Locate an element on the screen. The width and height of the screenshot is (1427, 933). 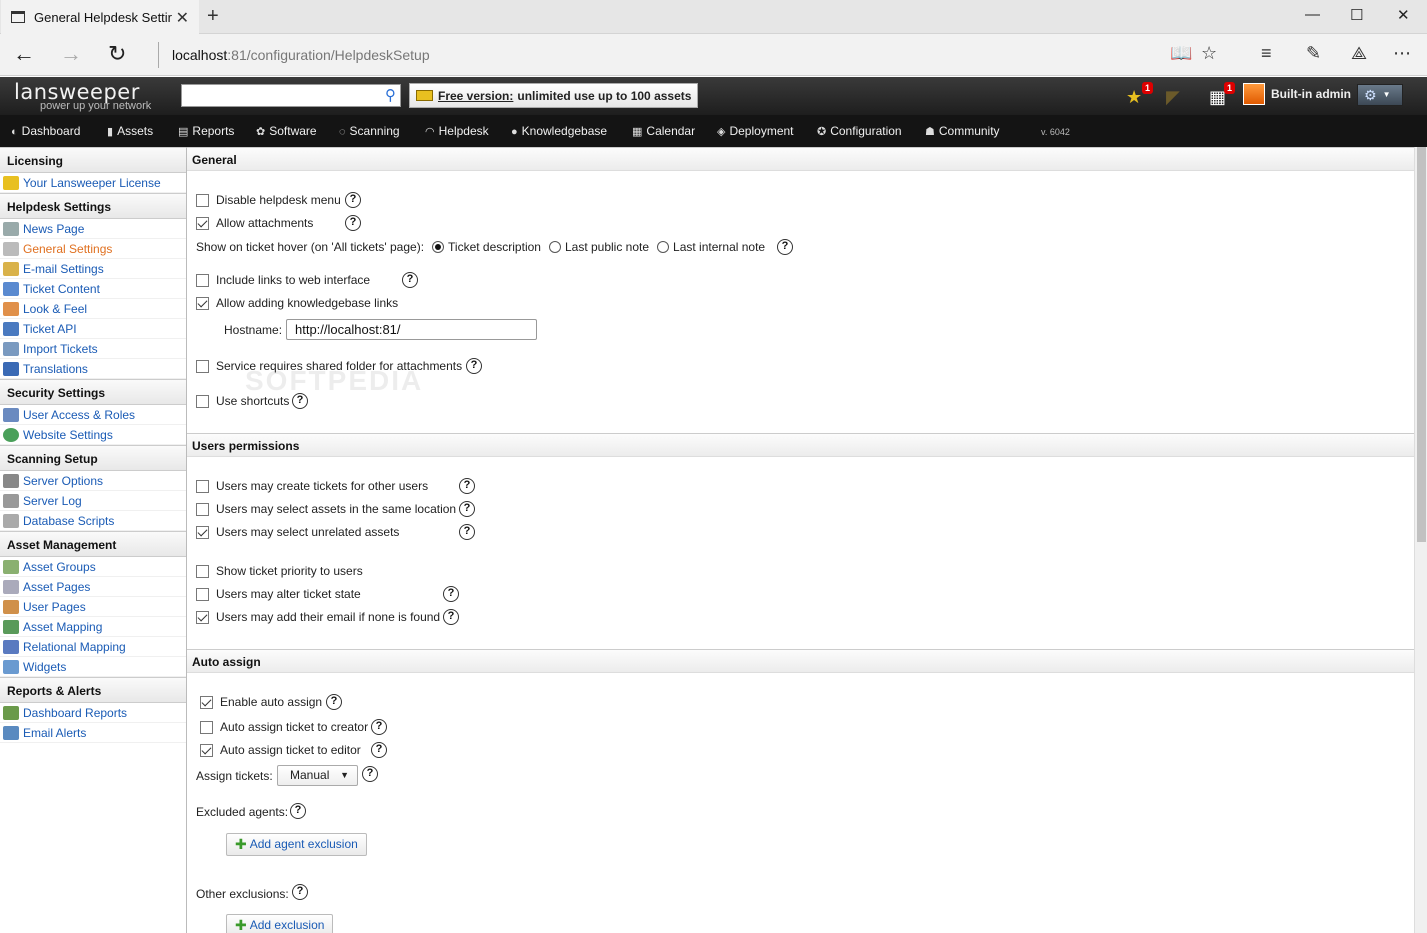
hostname-input: http://localhost:81/ is located at coordinates (411, 329).